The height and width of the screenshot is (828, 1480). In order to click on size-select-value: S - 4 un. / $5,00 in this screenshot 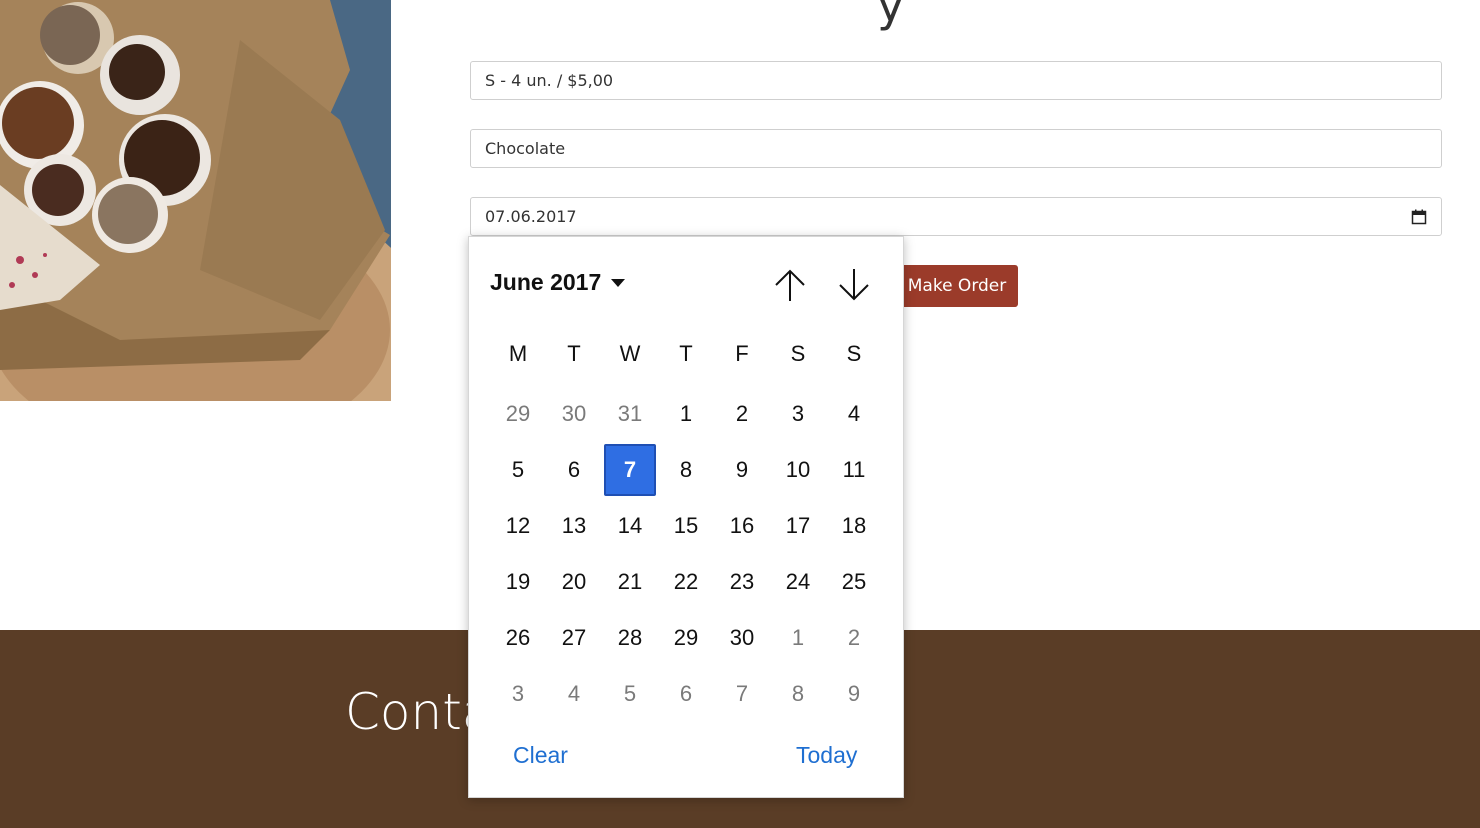, I will do `click(549, 80)`.